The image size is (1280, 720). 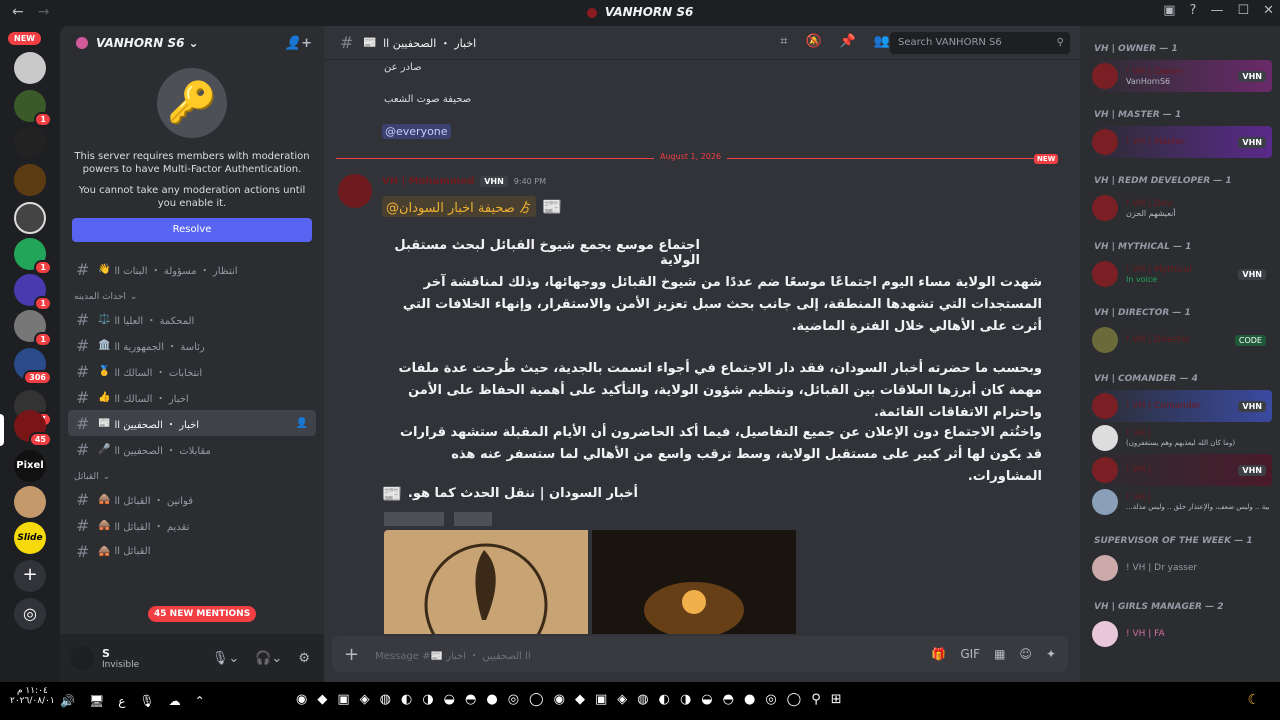 What do you see at coordinates (192, 474) in the screenshot?
I see `category-header: القبائل ⌄` at bounding box center [192, 474].